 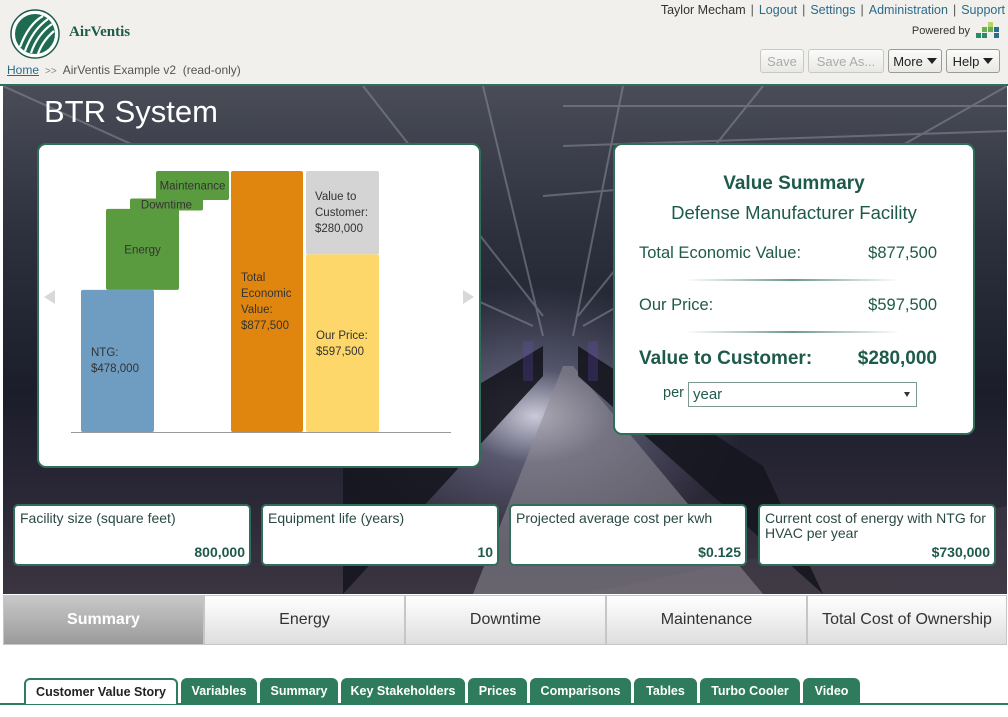 What do you see at coordinates (342, 336) in the screenshot?
I see `chart-label-our-price: Our Price:` at bounding box center [342, 336].